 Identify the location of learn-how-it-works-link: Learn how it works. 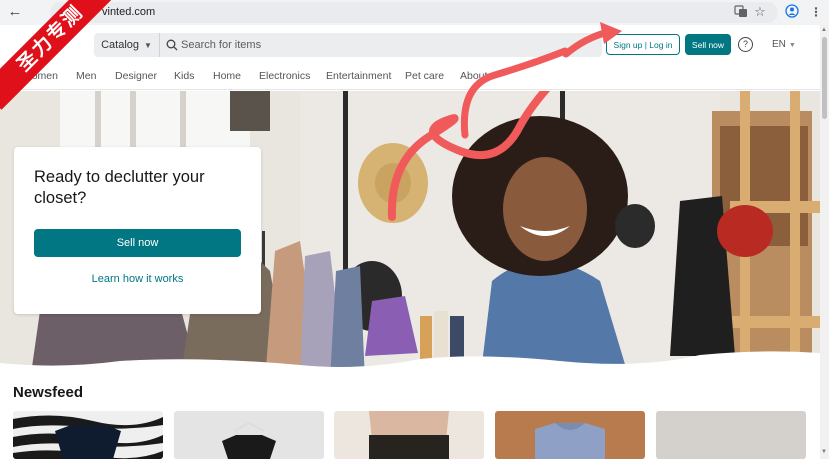
(137, 279).